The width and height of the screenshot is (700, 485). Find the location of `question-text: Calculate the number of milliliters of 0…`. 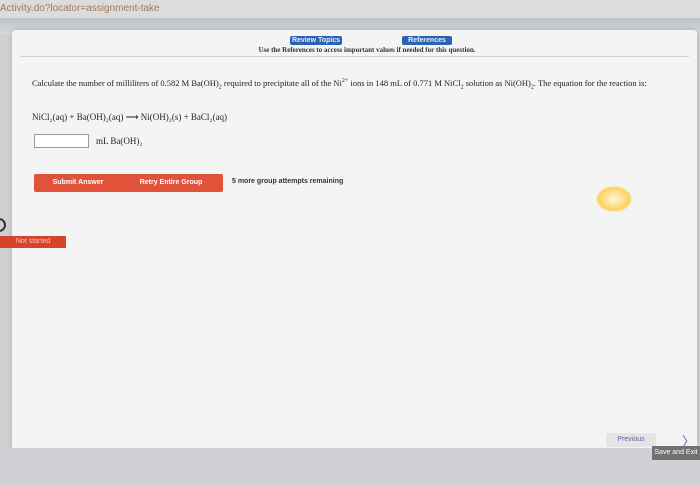

question-text: Calculate the number of milliliters of 0… is located at coordinates (339, 84).